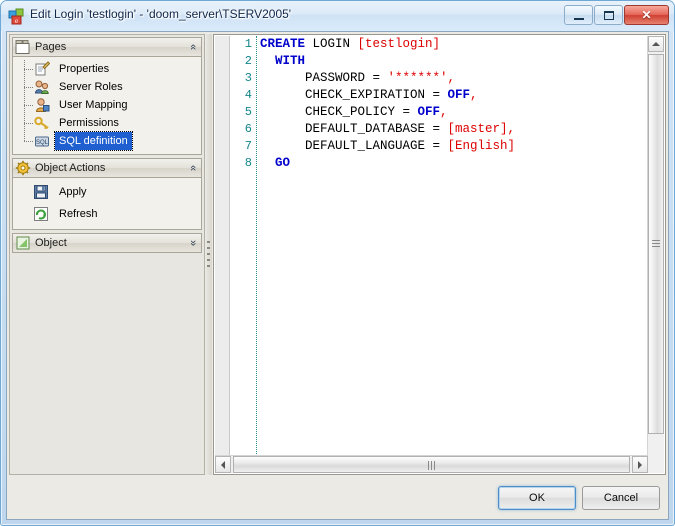 This screenshot has height=526, width=675. I want to click on maximize-icon, so click(608, 15).